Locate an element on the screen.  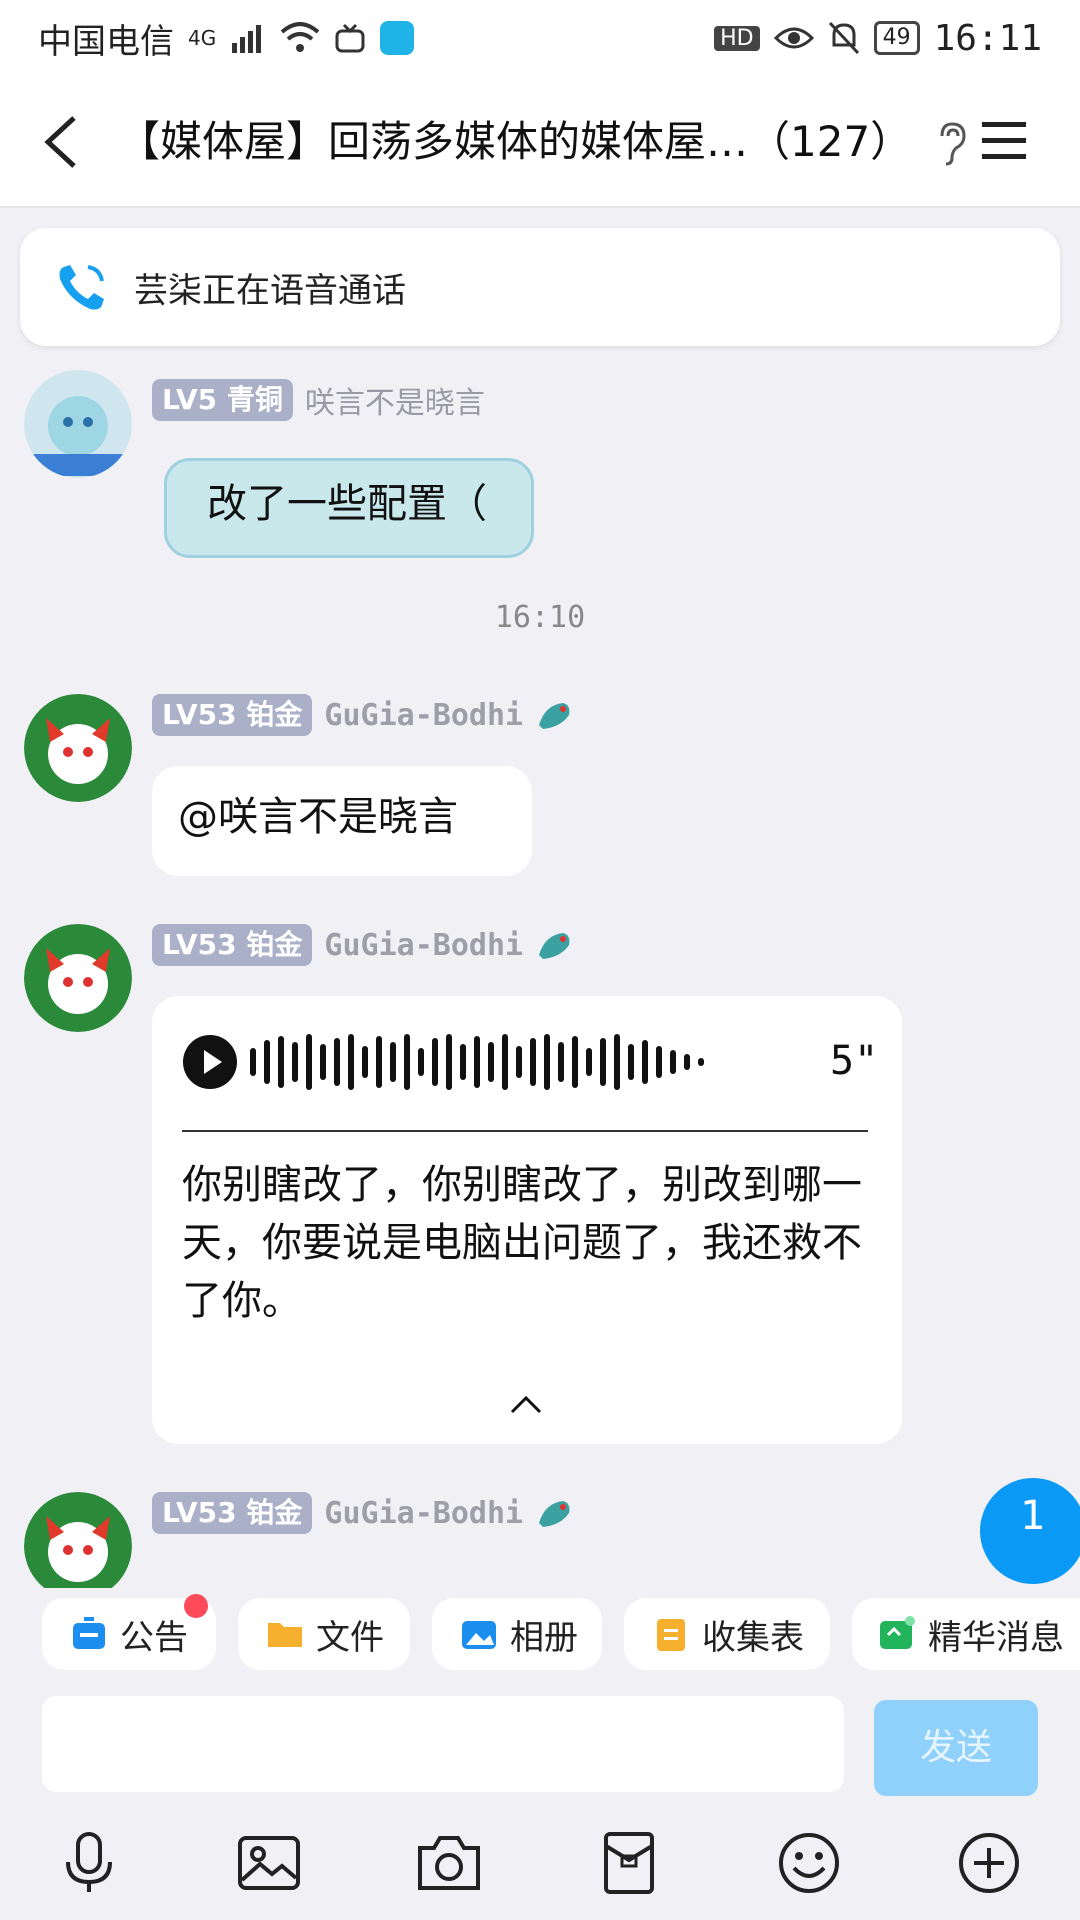
app-book-icon is located at coordinates (397, 38).